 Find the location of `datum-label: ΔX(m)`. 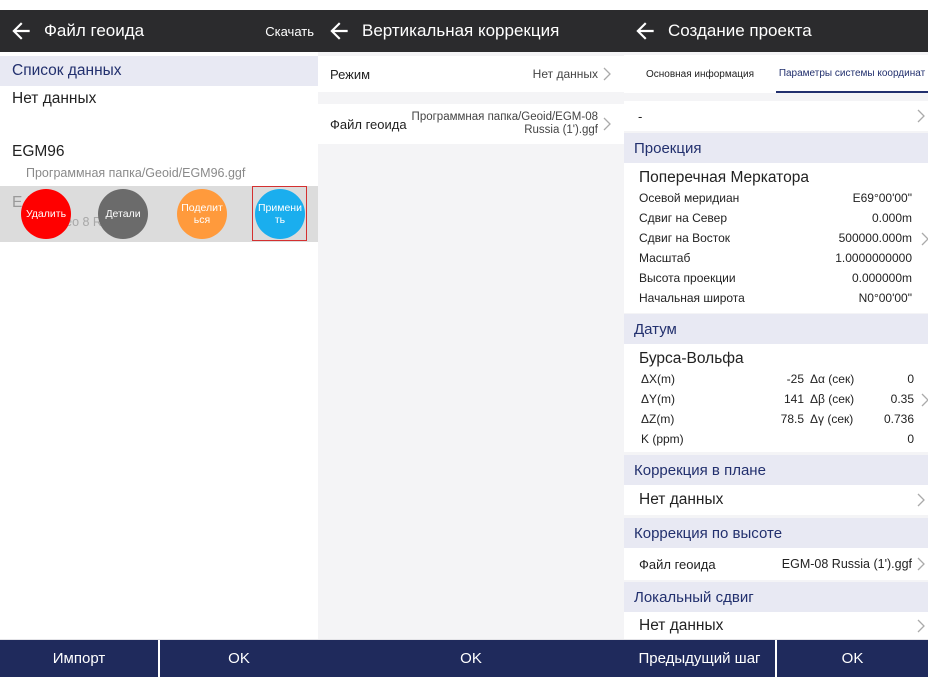

datum-label: ΔX(m) is located at coordinates (658, 379).